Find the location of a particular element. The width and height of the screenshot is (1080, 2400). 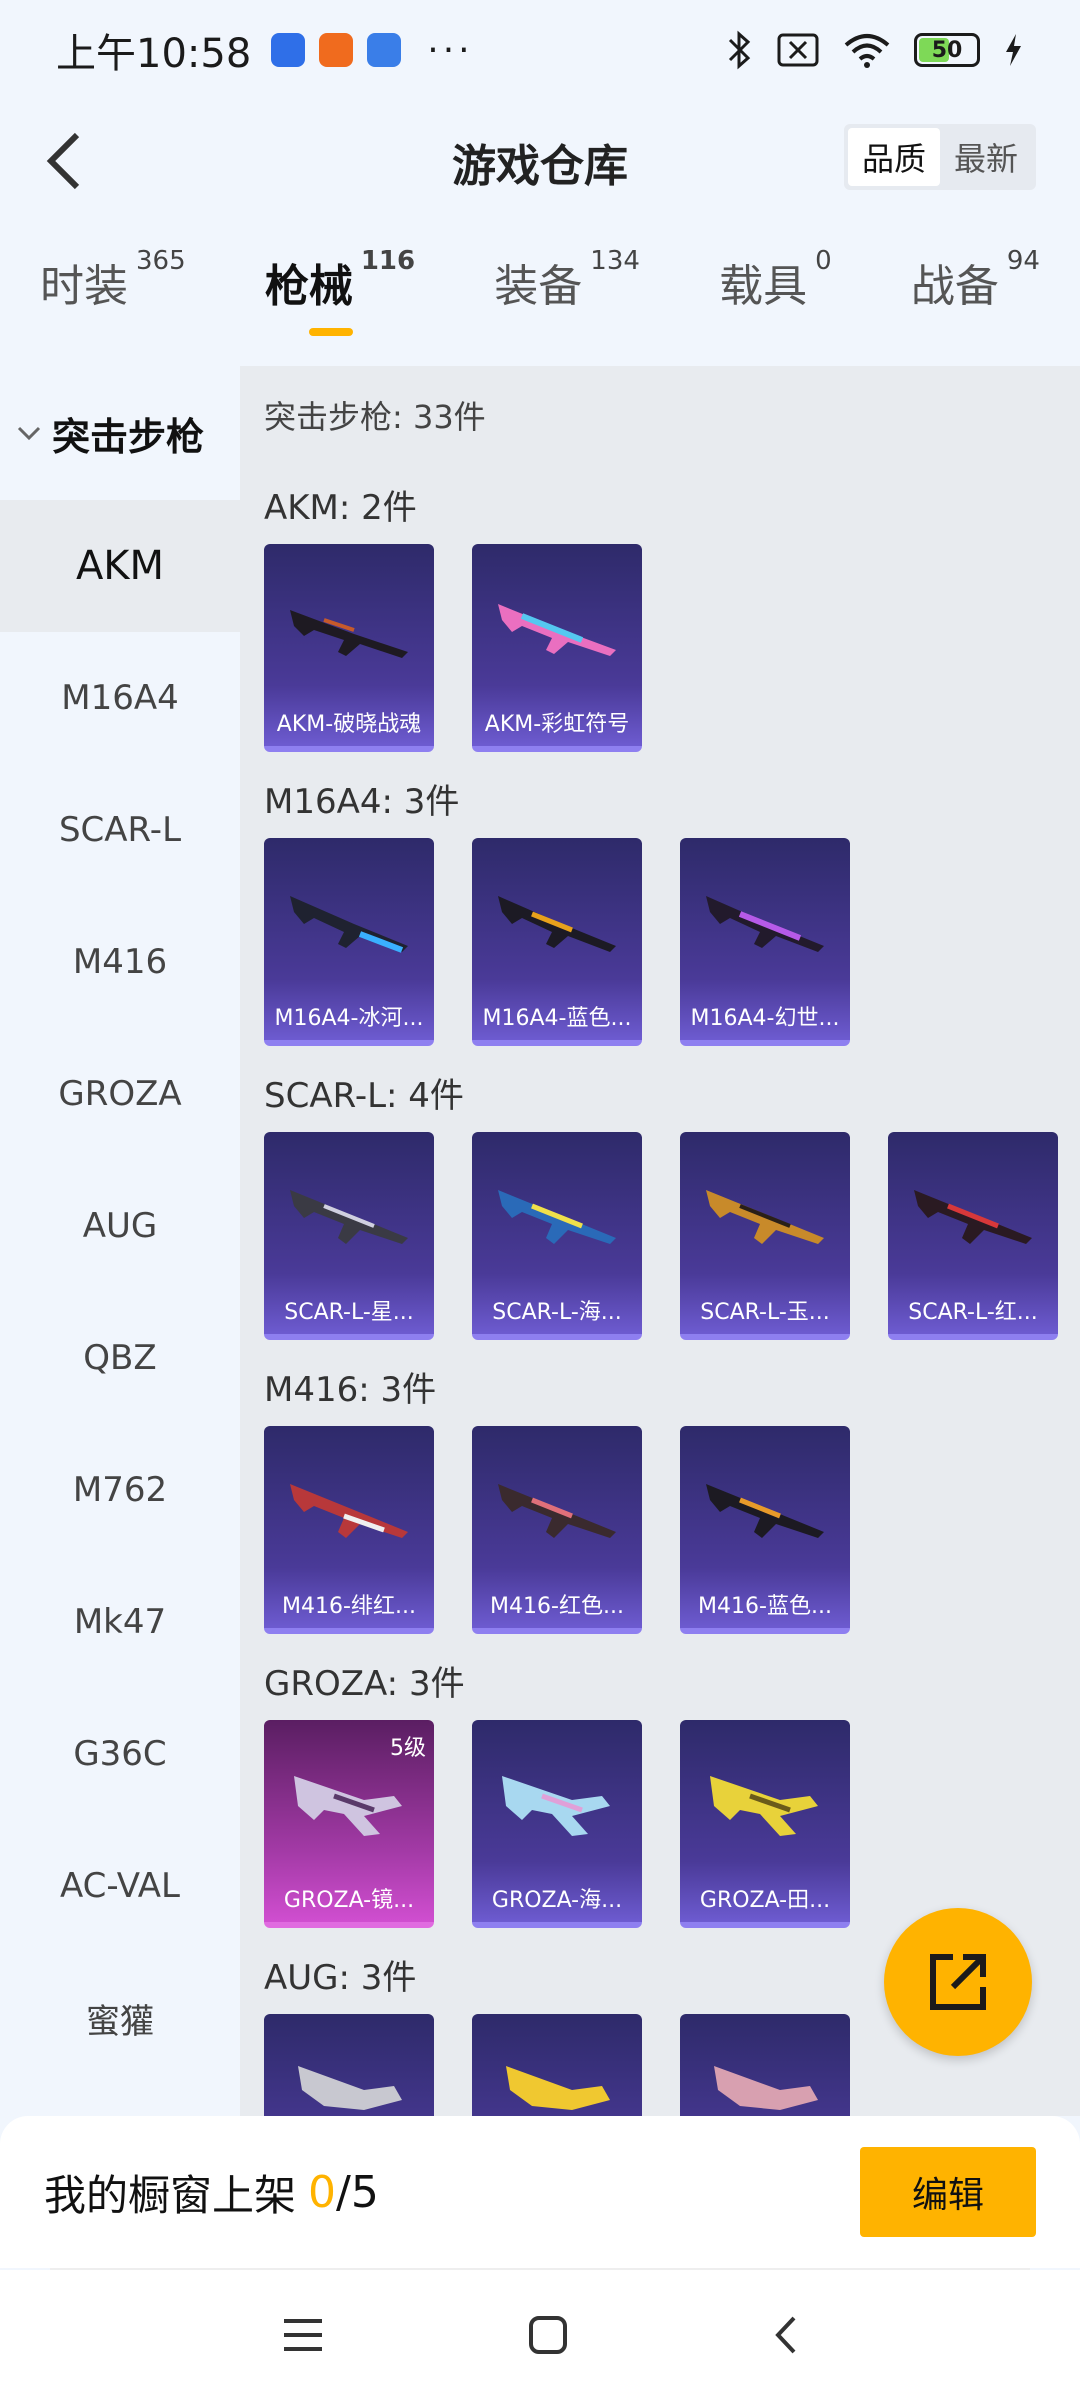

sidebar-item-ac-val: AC-VAL is located at coordinates (120, 1886).